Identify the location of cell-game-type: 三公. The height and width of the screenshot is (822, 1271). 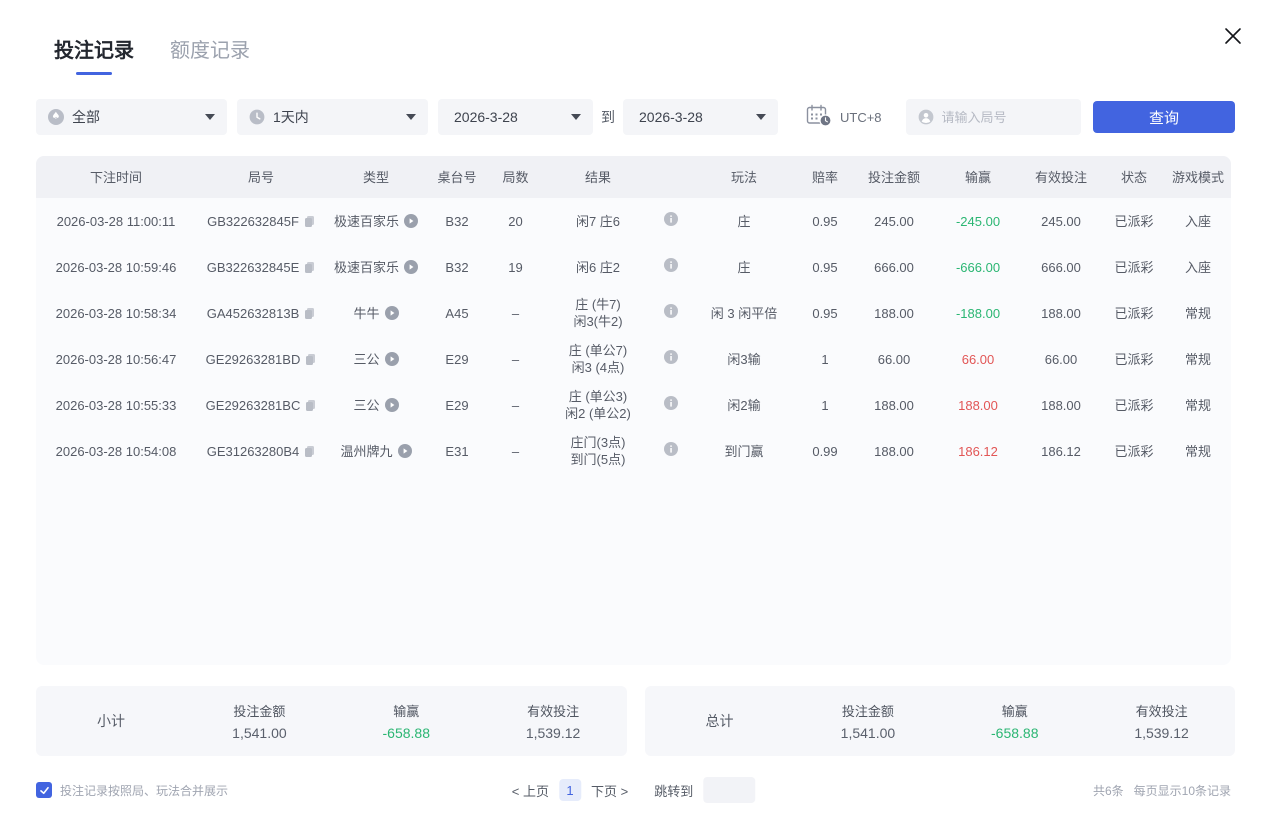
(376, 359).